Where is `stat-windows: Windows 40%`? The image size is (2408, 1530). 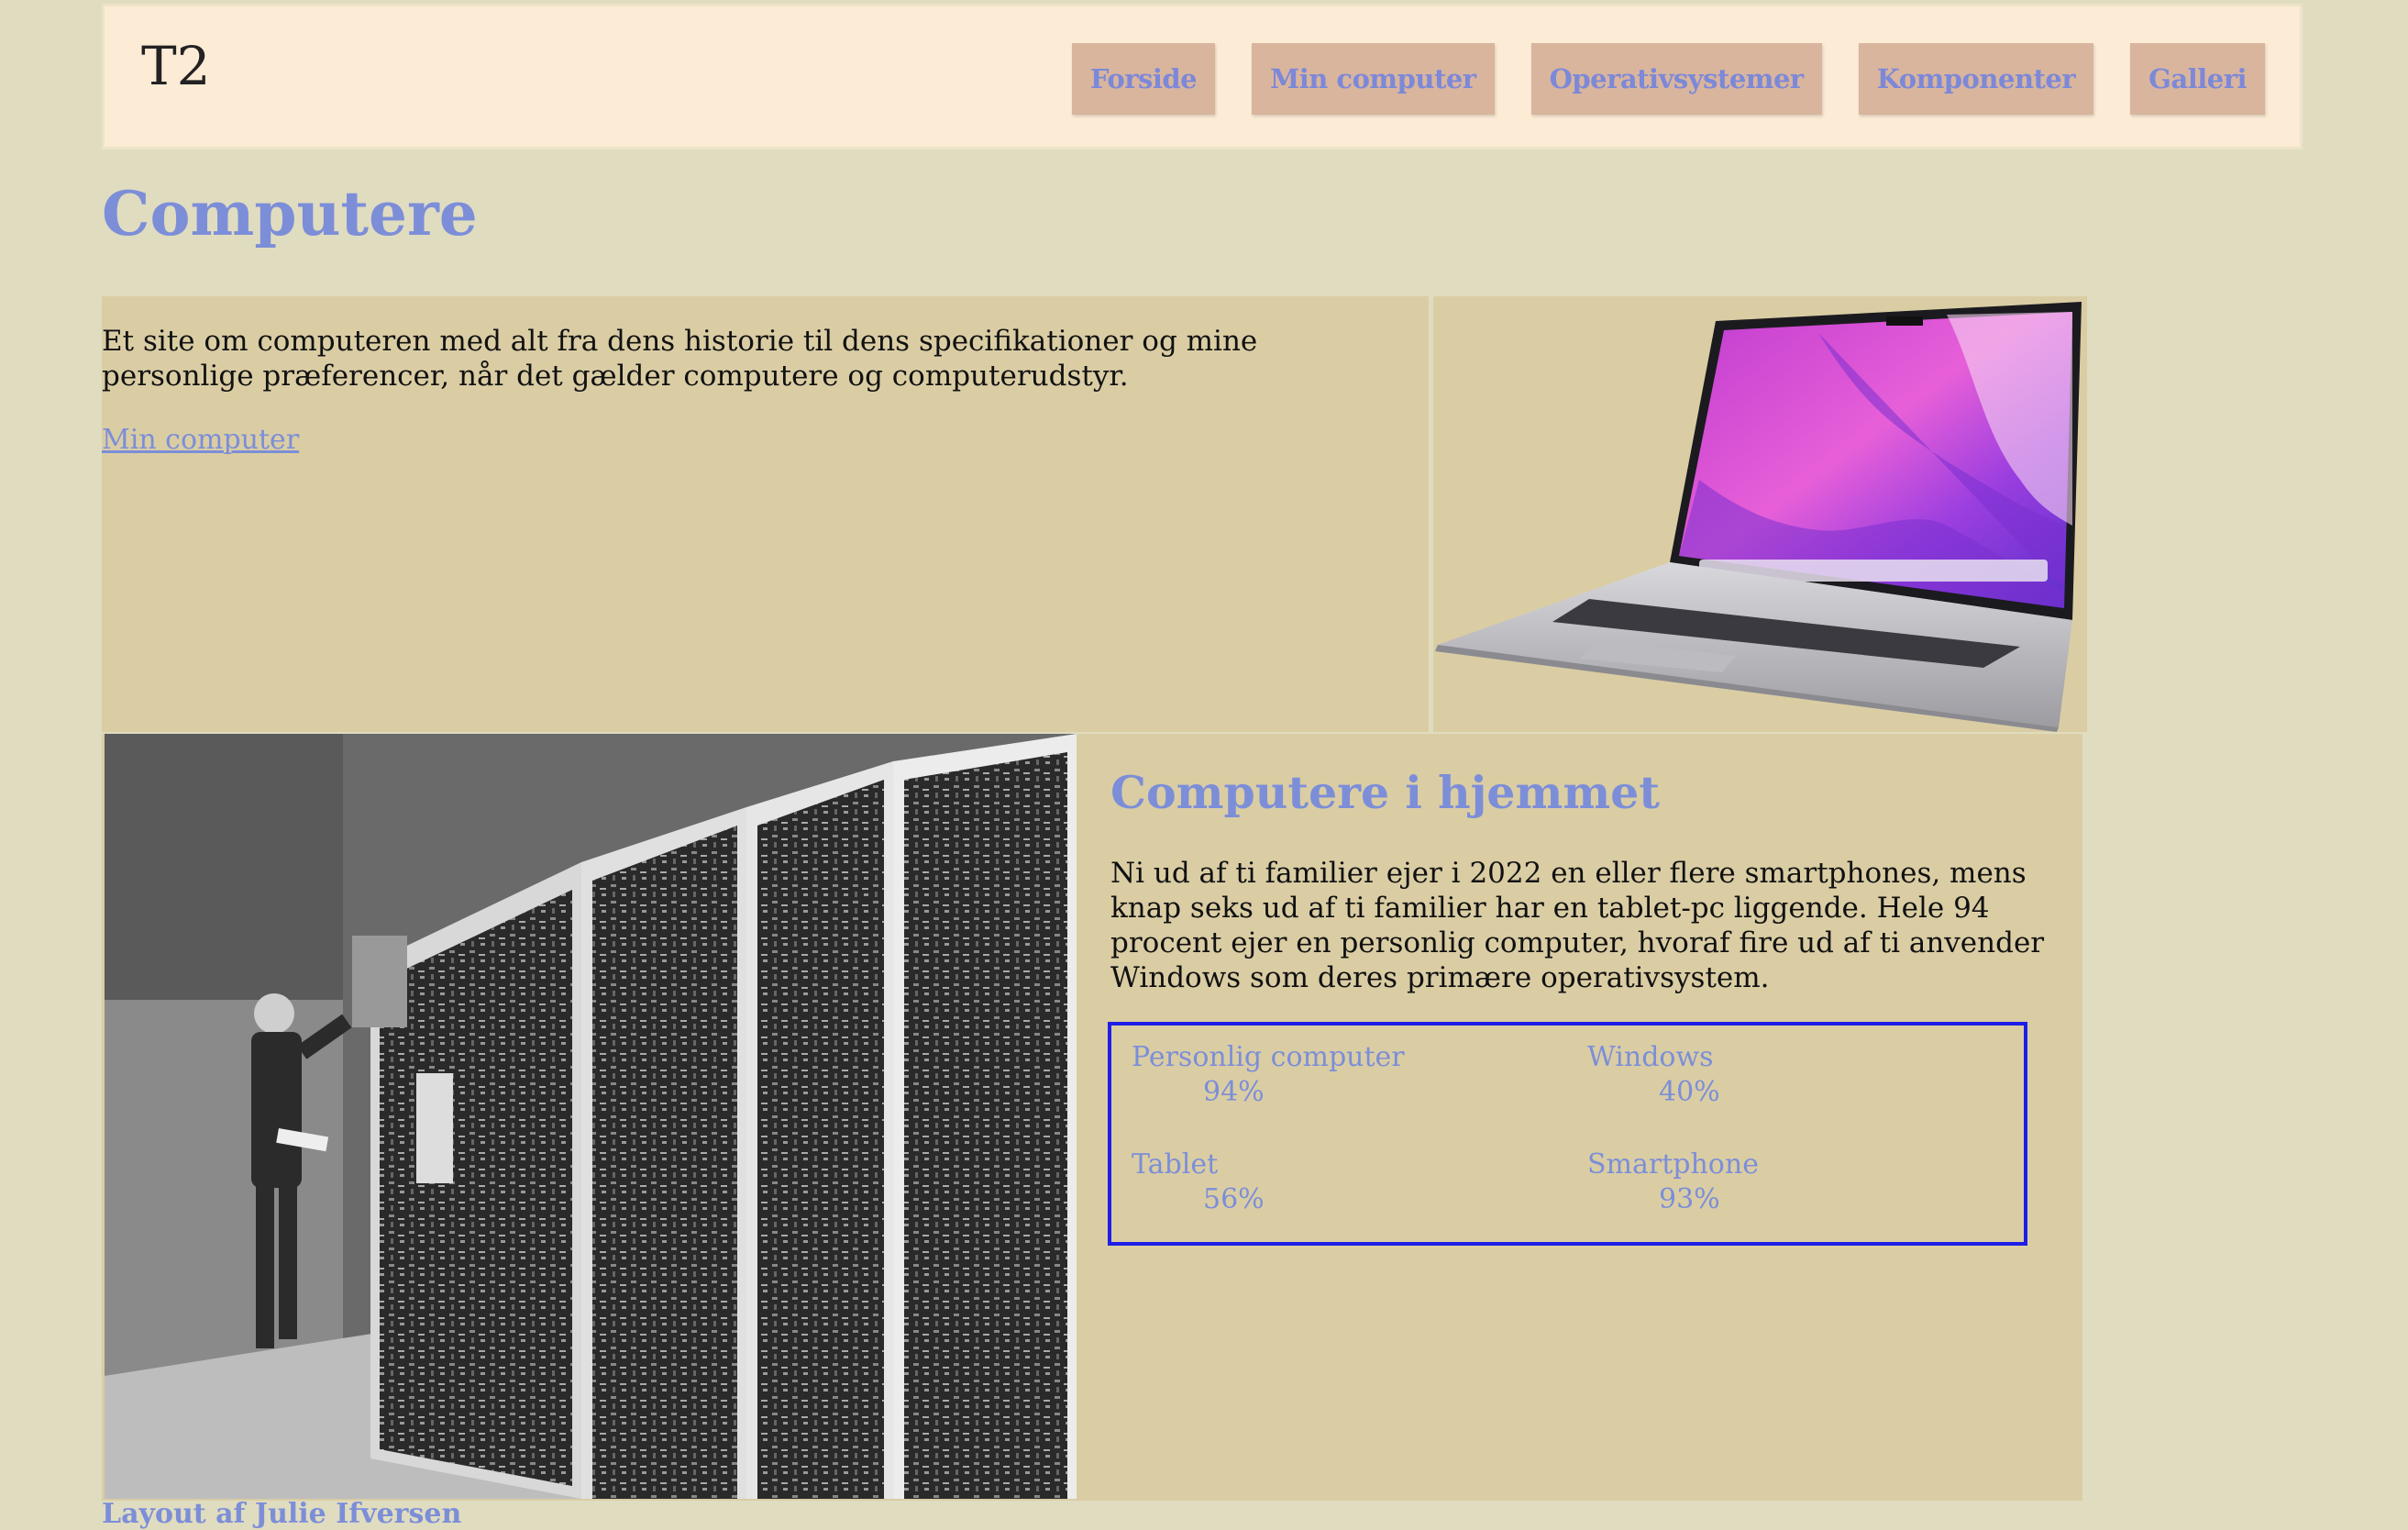
stat-windows: Windows 40% is located at coordinates (1654, 1075).